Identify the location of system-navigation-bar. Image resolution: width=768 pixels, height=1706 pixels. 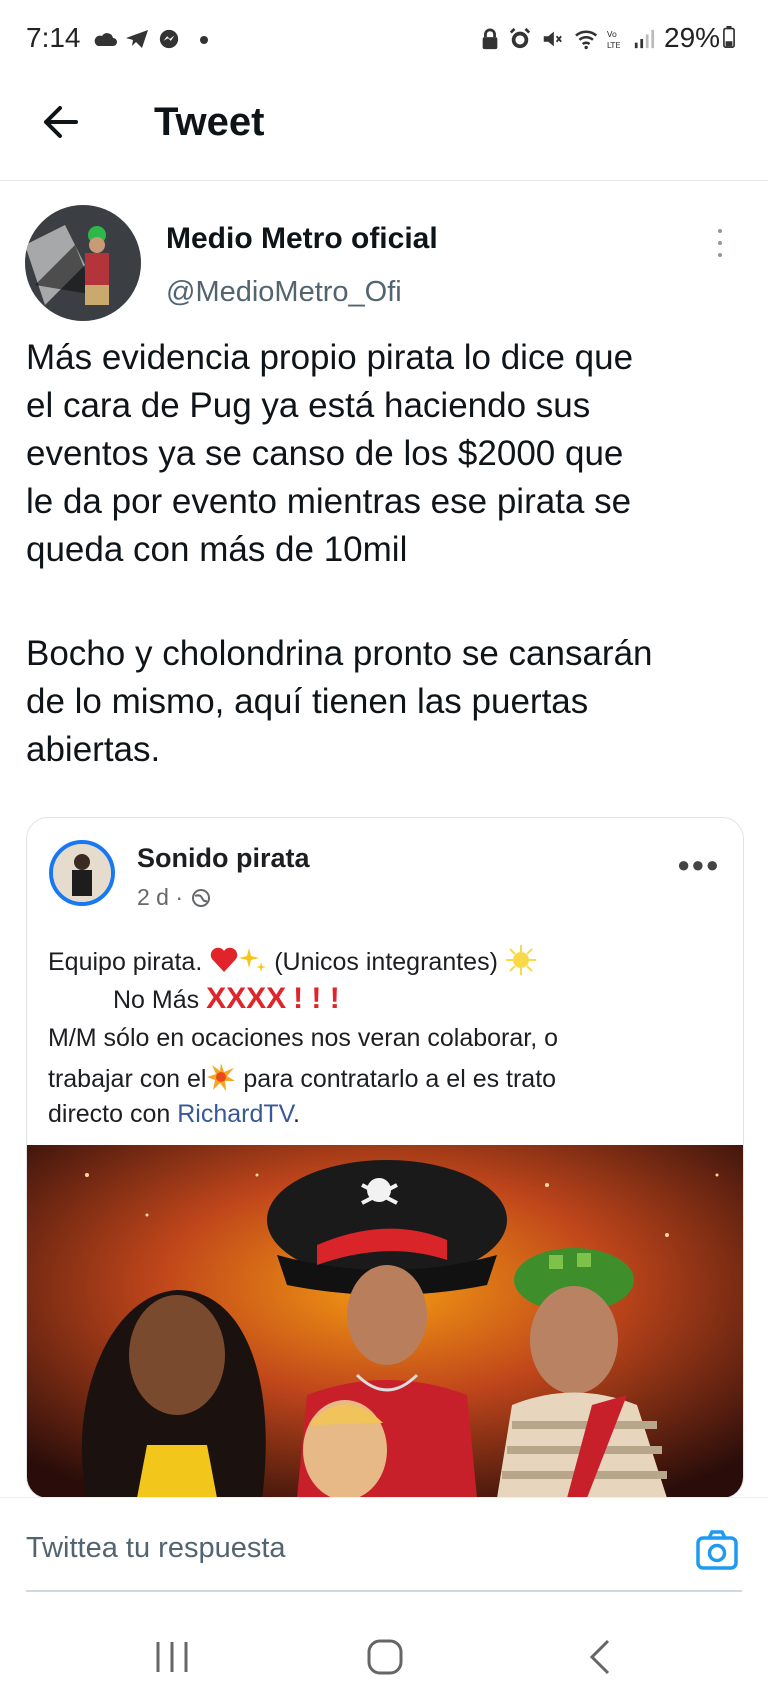
(384, 1658).